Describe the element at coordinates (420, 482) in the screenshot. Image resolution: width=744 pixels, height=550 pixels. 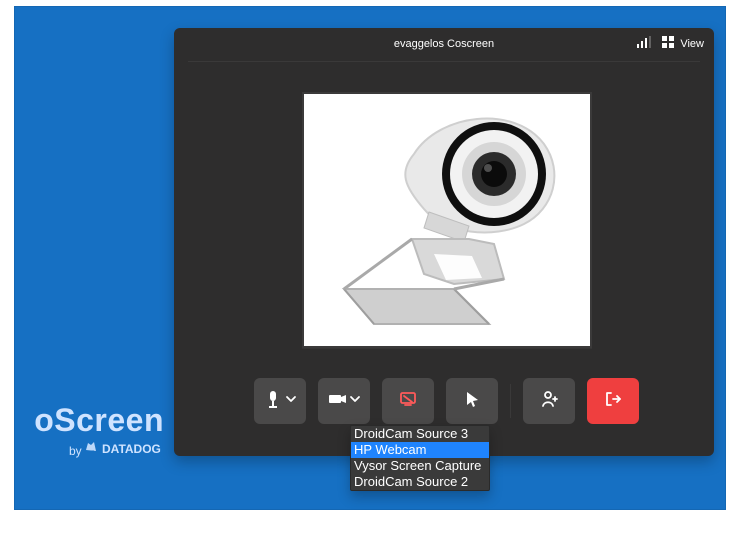
I see `camera-option: DroidCam Source 2` at that location.